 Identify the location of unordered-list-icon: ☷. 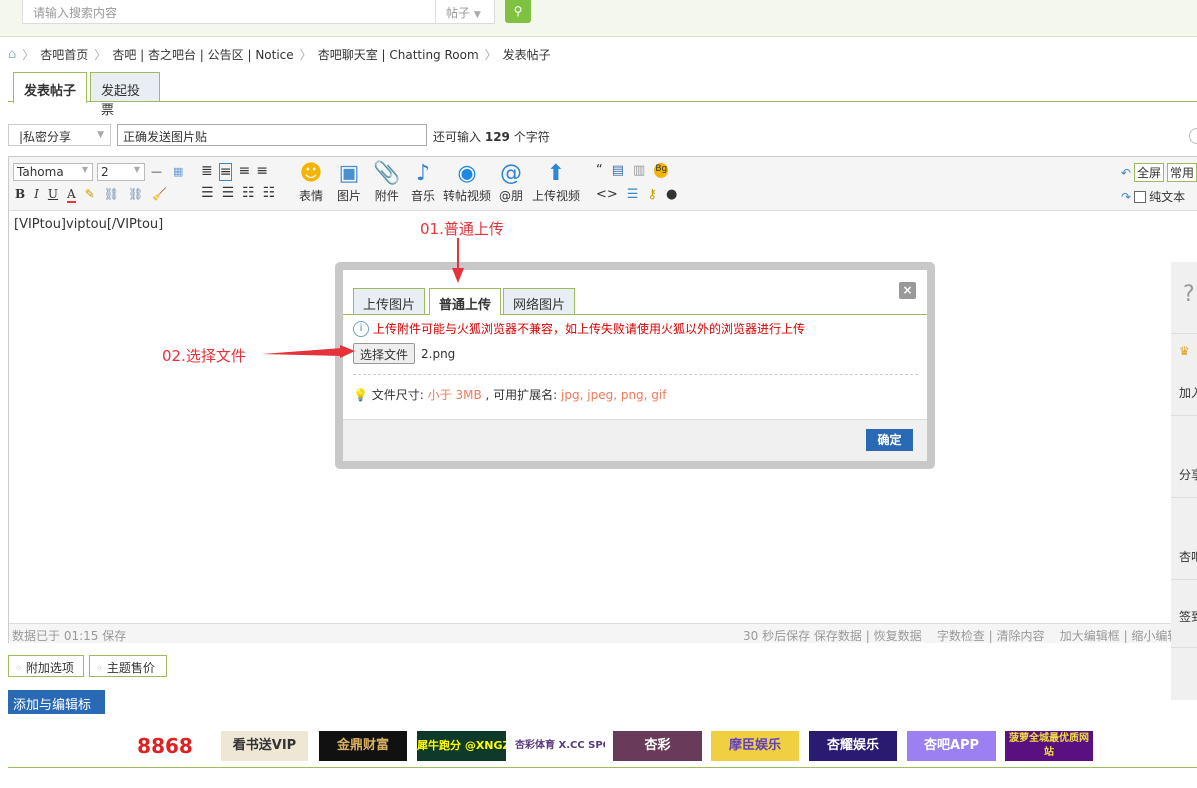
(269, 193).